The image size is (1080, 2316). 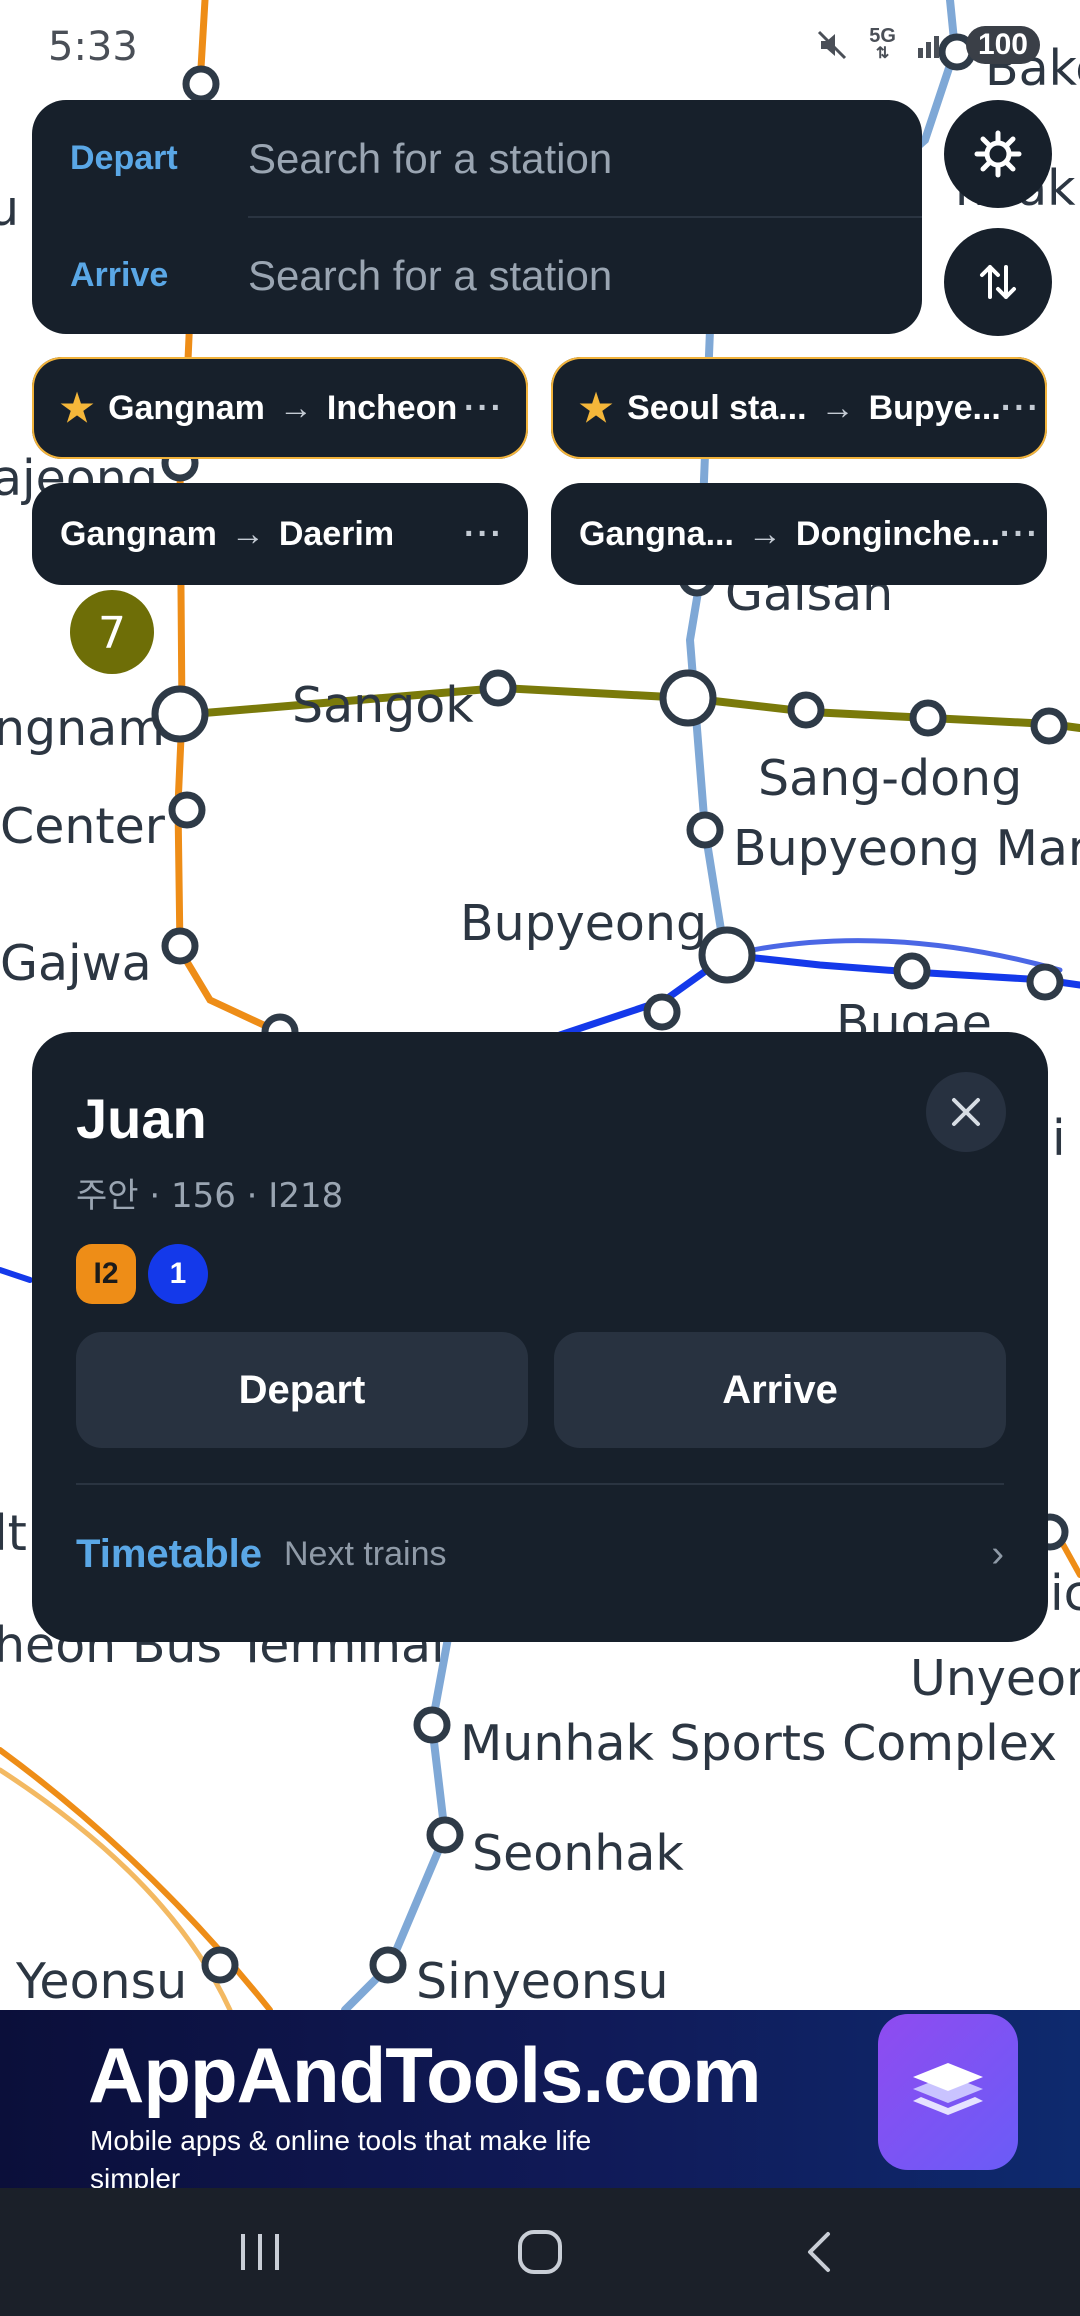 I want to click on station-label: Sinyeonsu, so click(x=542, y=1981).